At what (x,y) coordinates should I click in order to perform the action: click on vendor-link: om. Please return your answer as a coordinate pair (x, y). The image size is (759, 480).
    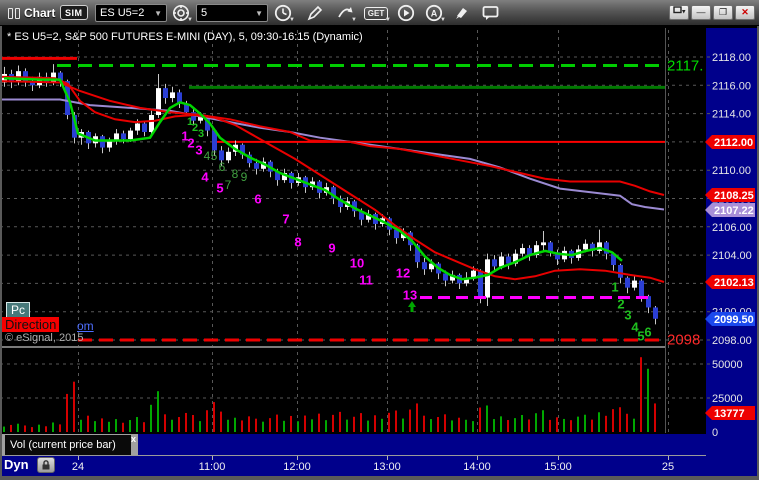
    Looking at the image, I should click on (85, 326).